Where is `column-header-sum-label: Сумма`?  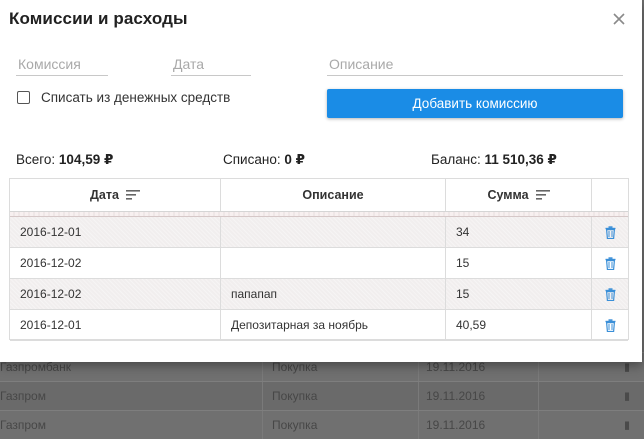
column-header-sum-label: Сумма is located at coordinates (508, 195).